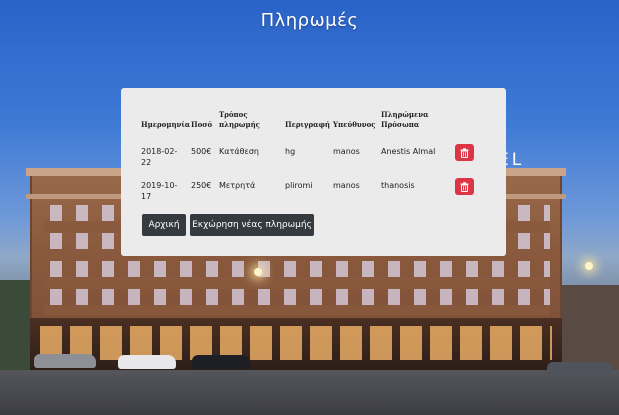 The width and height of the screenshot is (619, 415). What do you see at coordinates (237, 185) in the screenshot?
I see `cell-payment-method: Μετρητά` at bounding box center [237, 185].